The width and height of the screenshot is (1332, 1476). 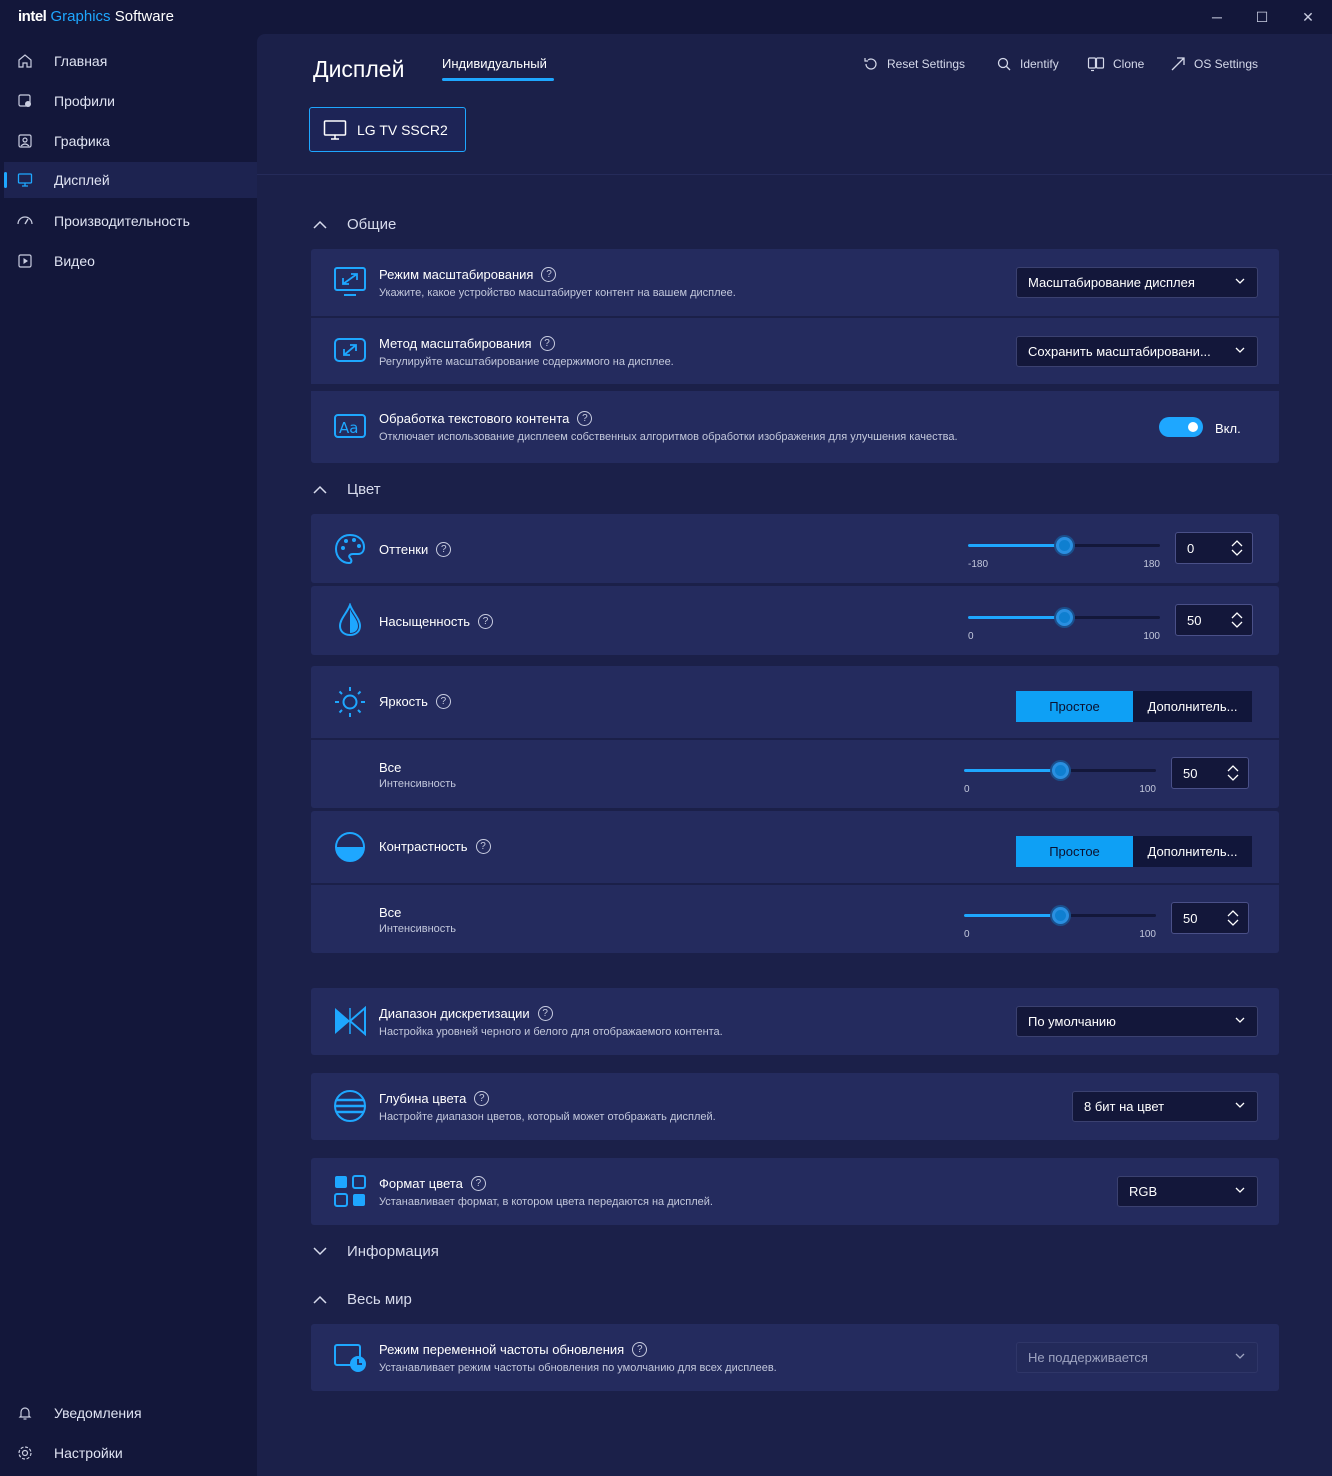 I want to click on color-format-icon, so click(x=350, y=1191).